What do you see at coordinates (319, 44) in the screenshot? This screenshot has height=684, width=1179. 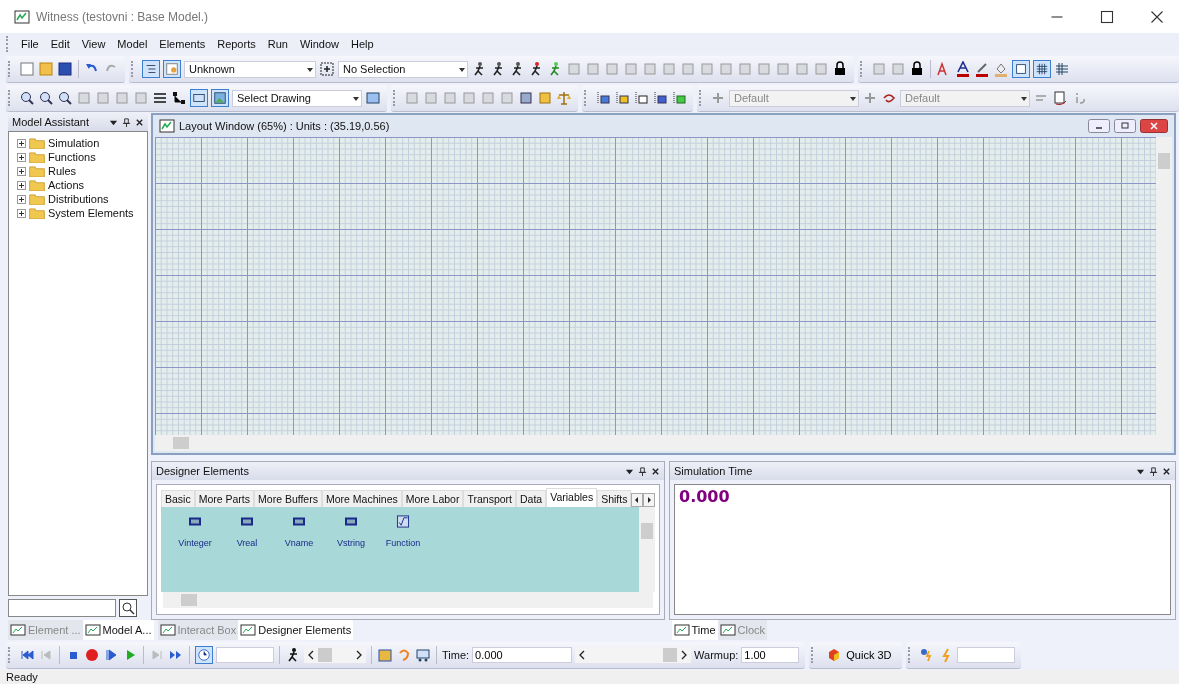 I see `menu-item: Window` at bounding box center [319, 44].